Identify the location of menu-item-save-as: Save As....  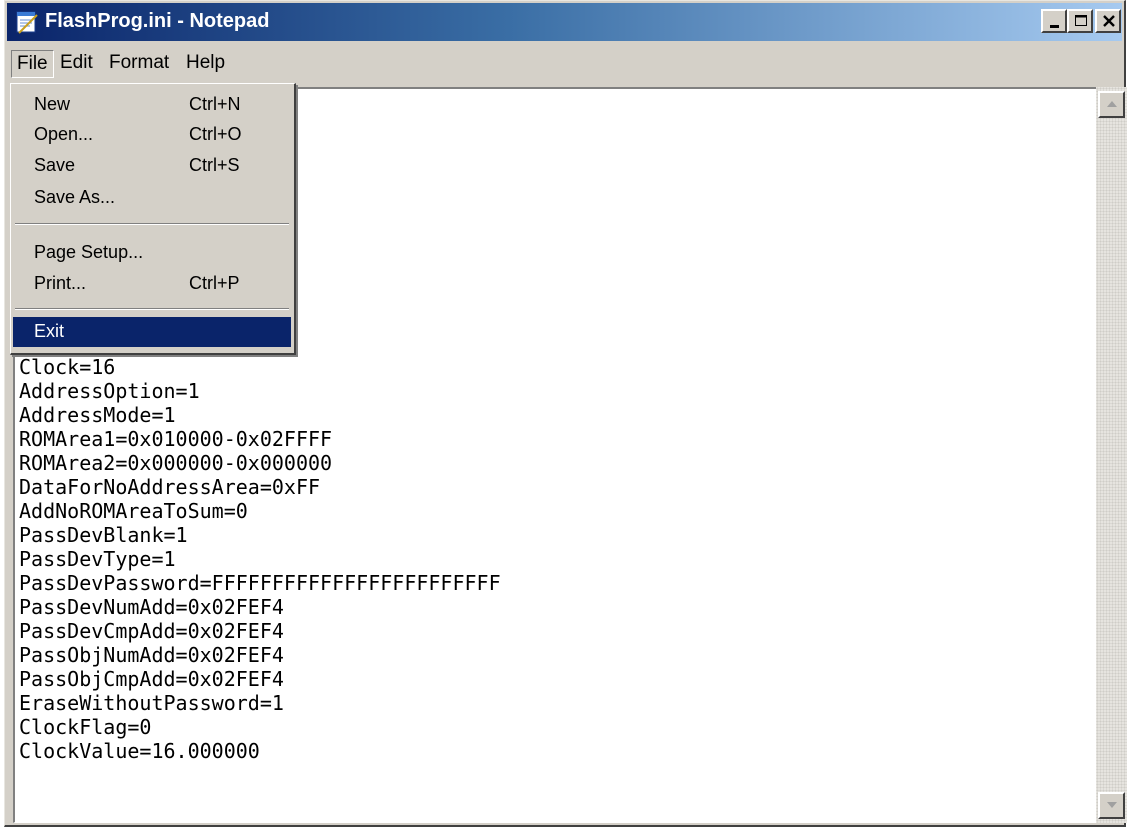
(152, 198).